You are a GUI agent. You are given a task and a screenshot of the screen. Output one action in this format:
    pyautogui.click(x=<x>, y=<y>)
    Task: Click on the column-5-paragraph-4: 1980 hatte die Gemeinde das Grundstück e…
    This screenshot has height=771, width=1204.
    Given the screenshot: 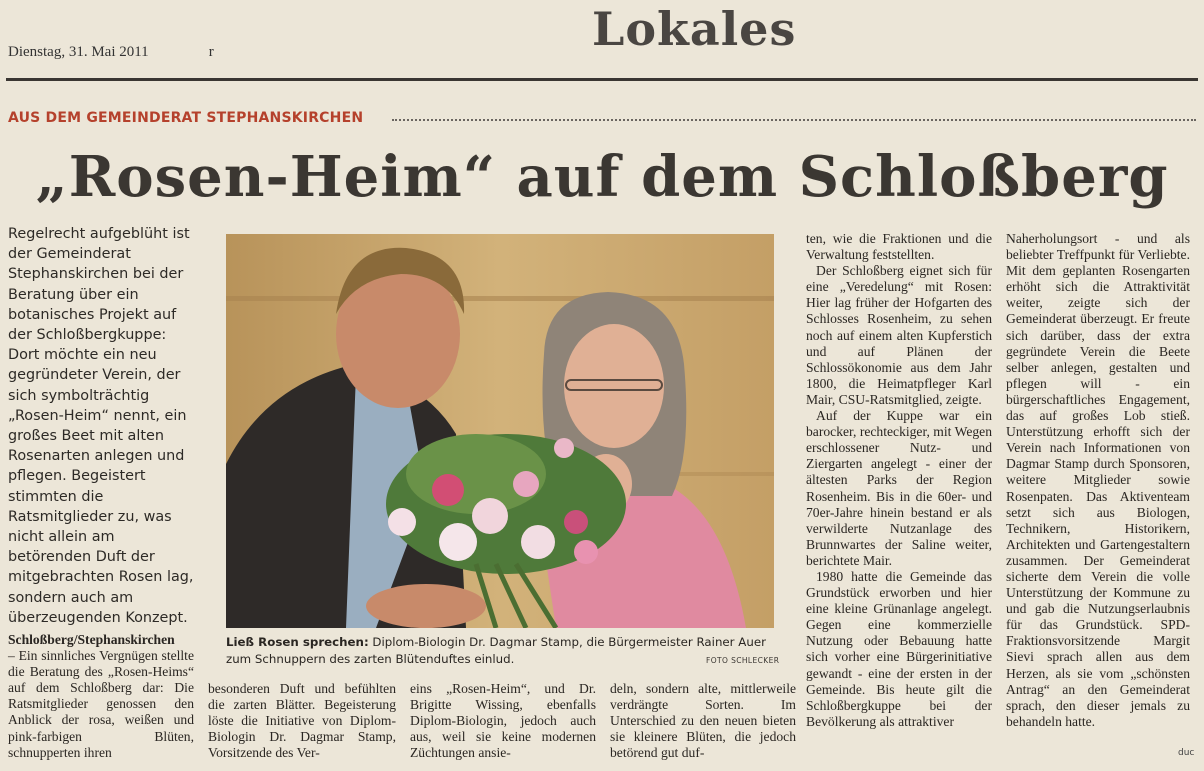 What is the action you would take?
    pyautogui.click(x=899, y=648)
    